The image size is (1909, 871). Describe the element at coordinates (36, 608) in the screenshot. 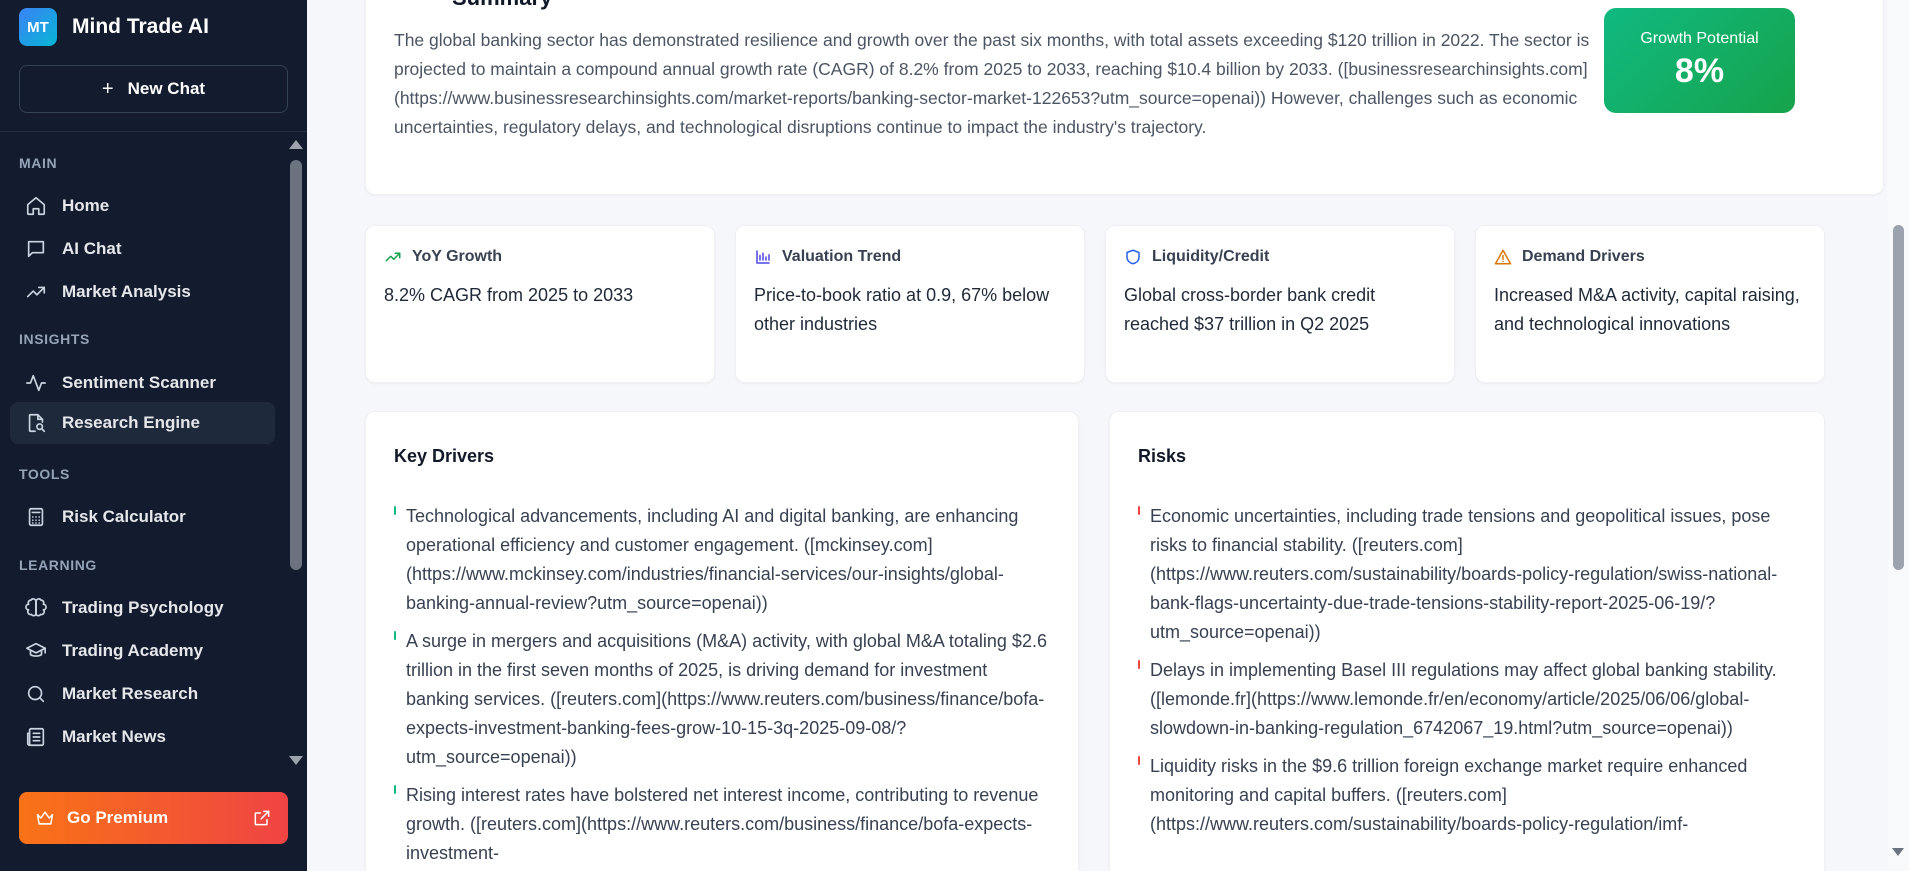

I see `brain-icon` at that location.